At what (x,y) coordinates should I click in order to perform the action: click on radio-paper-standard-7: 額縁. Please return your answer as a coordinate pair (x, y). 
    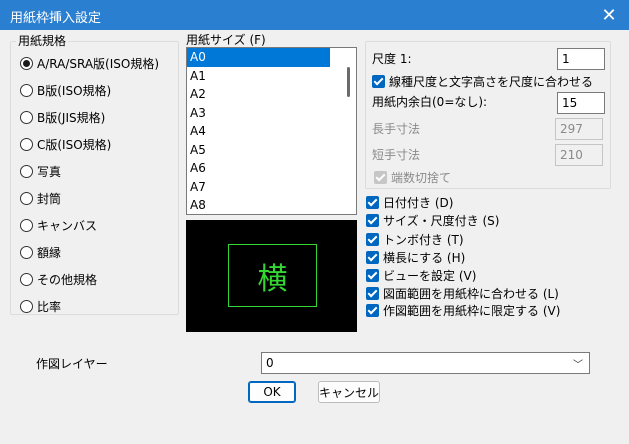
    Looking at the image, I should click on (40, 252).